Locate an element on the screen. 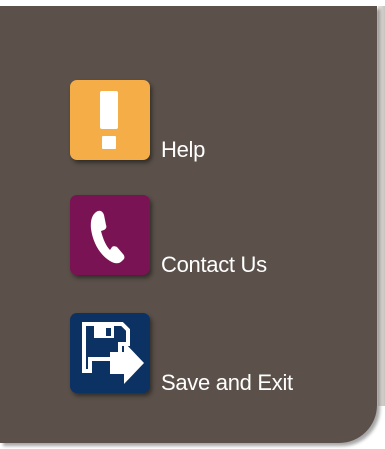 This screenshot has width=385, height=449. panel-edge is located at coordinates (381, 206).